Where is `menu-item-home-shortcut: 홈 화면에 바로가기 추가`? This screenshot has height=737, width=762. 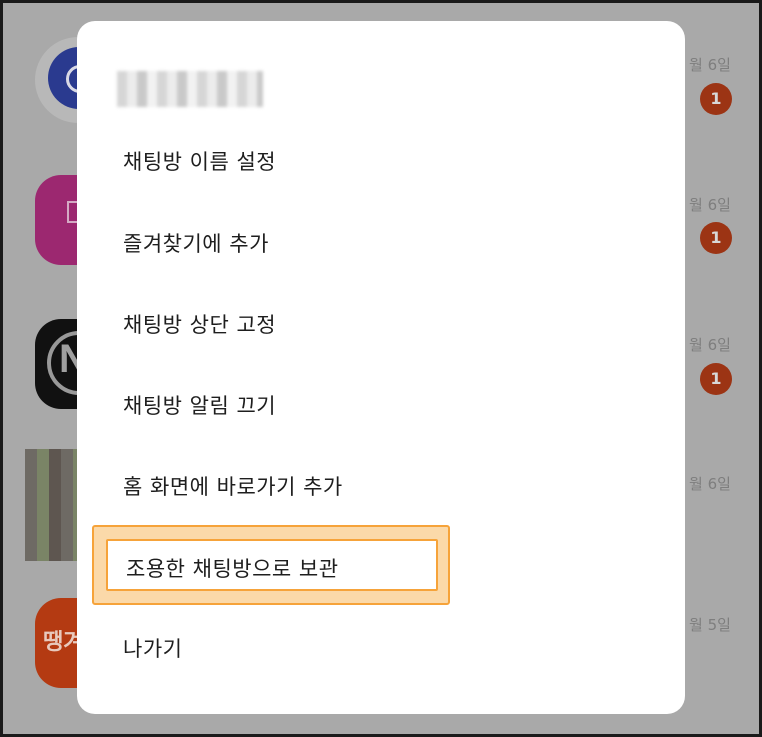
menu-item-home-shortcut: 홈 화면에 바로가기 추가 is located at coordinates (233, 486).